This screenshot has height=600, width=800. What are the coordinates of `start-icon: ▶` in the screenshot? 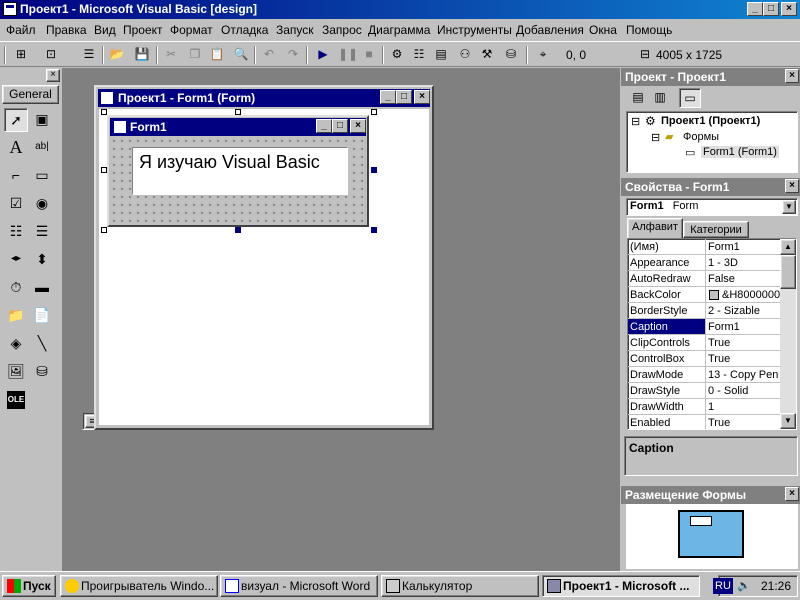 It's located at (323, 54).